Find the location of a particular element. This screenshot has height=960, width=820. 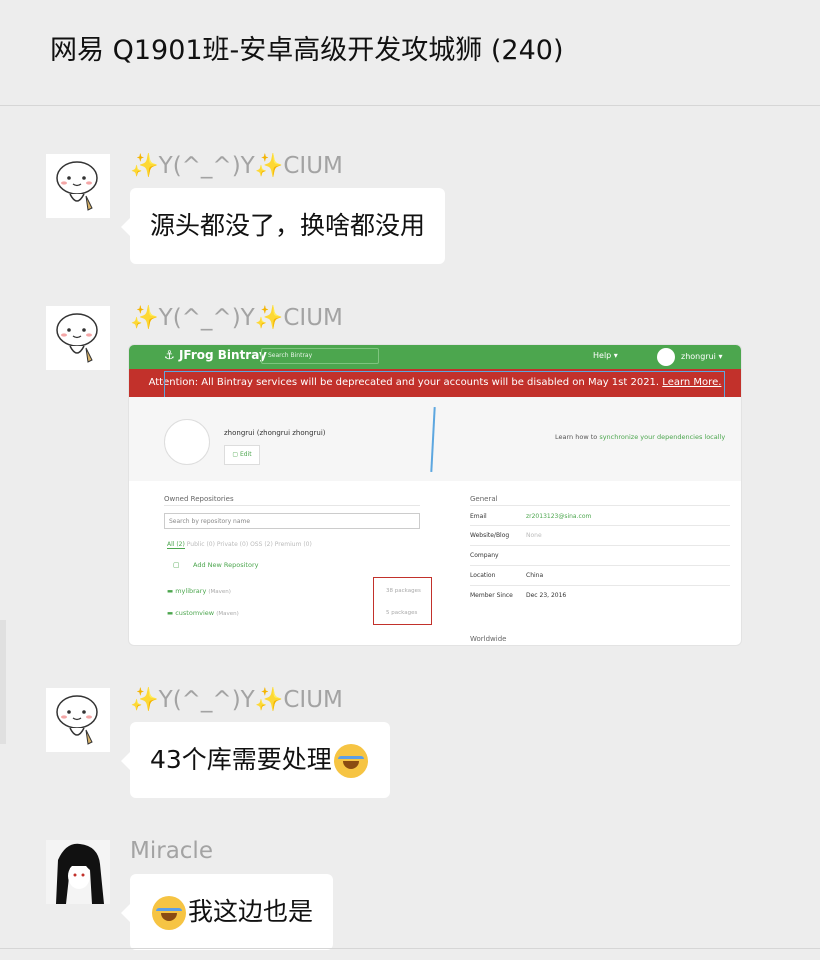

chat-header: 网易 Q1901班-安卓高级开发攻城狮 (240) is located at coordinates (410, 53).